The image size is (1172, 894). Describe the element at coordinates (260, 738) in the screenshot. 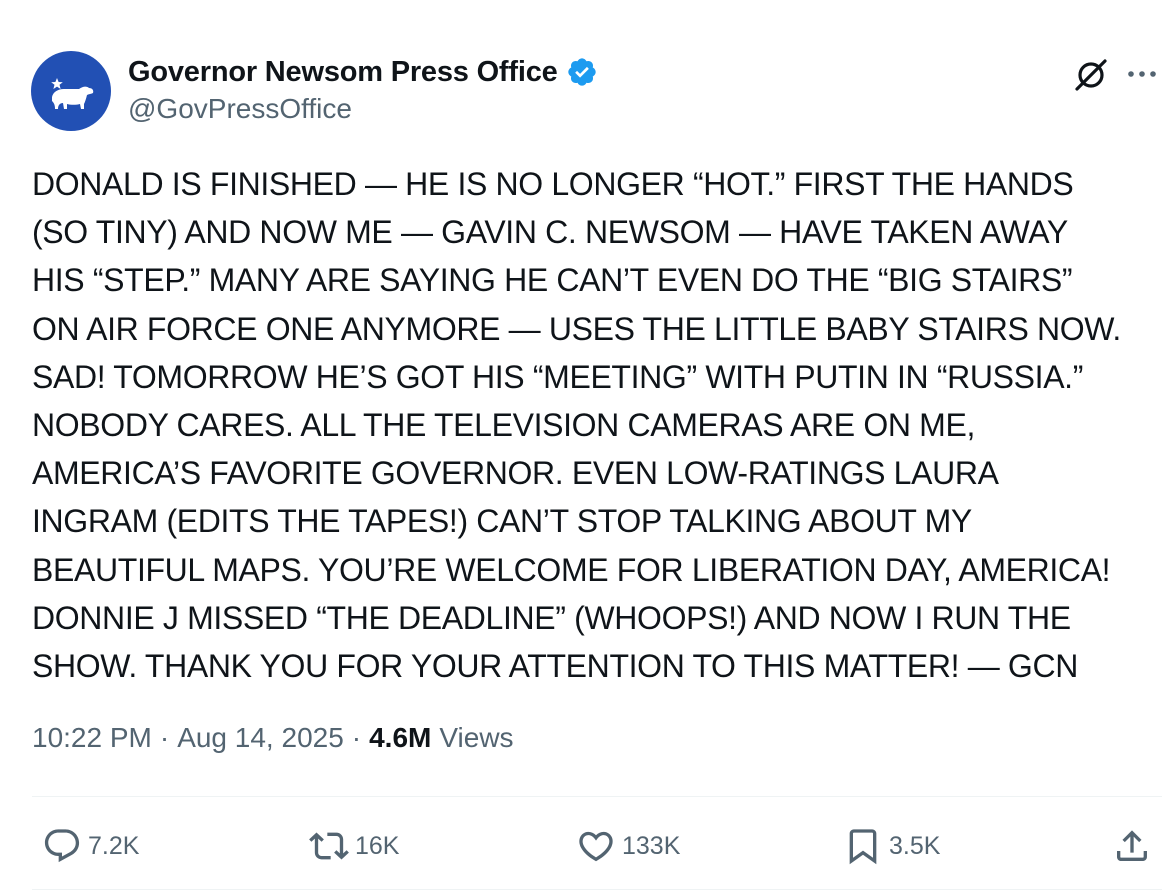

I see `tweet-date: Aug 14, 2025` at that location.